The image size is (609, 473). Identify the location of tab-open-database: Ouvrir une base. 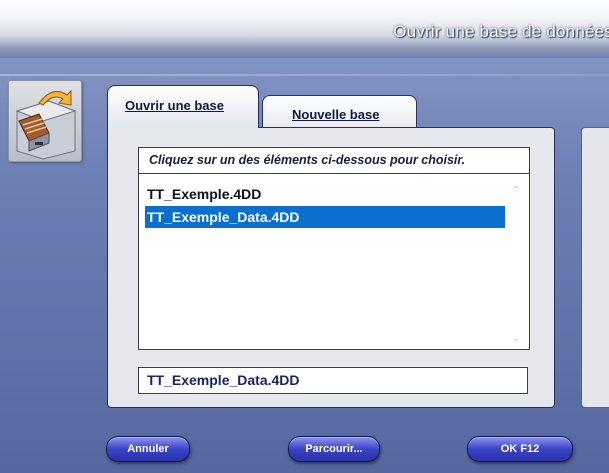
(183, 106).